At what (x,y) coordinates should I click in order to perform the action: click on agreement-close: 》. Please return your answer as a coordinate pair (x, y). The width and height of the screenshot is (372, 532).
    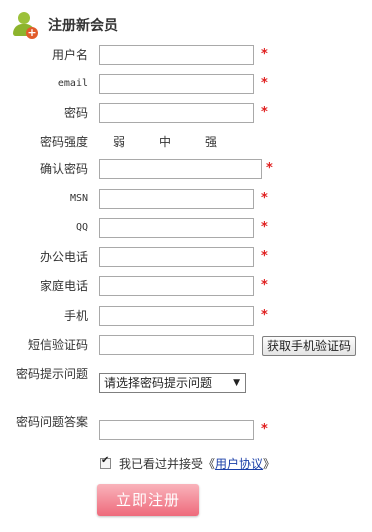
    Looking at the image, I should click on (269, 464).